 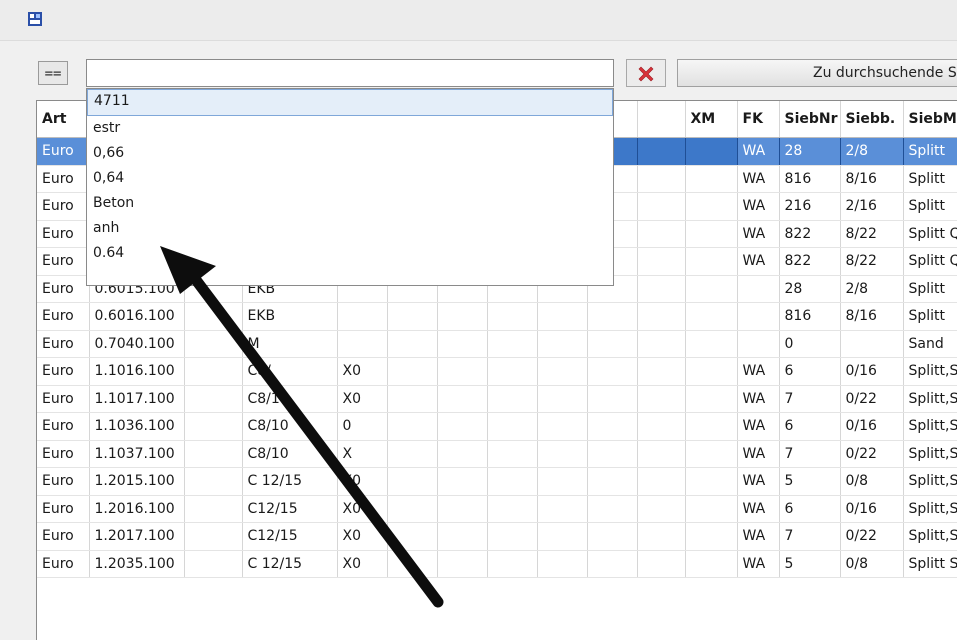 I want to click on table-cell: 1.2016.100, so click(x=137, y=509).